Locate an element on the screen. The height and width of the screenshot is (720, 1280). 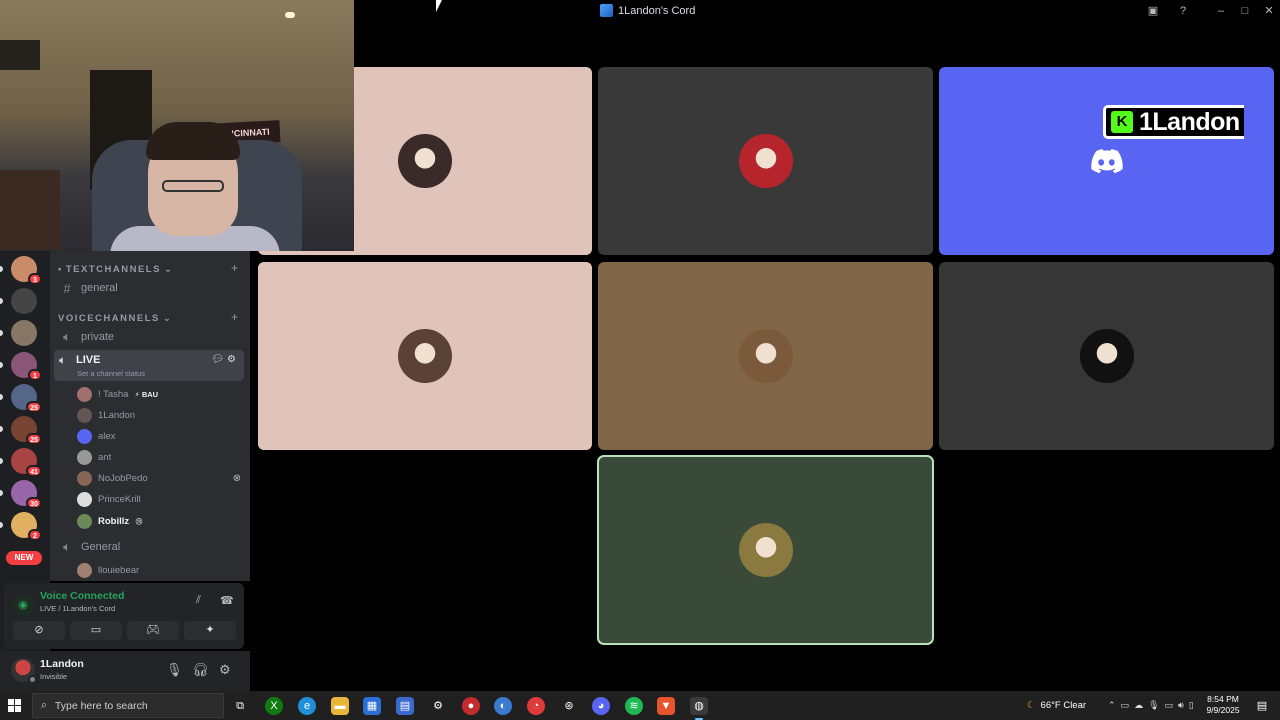
server-icon: 2 is located at coordinates (26, 526).